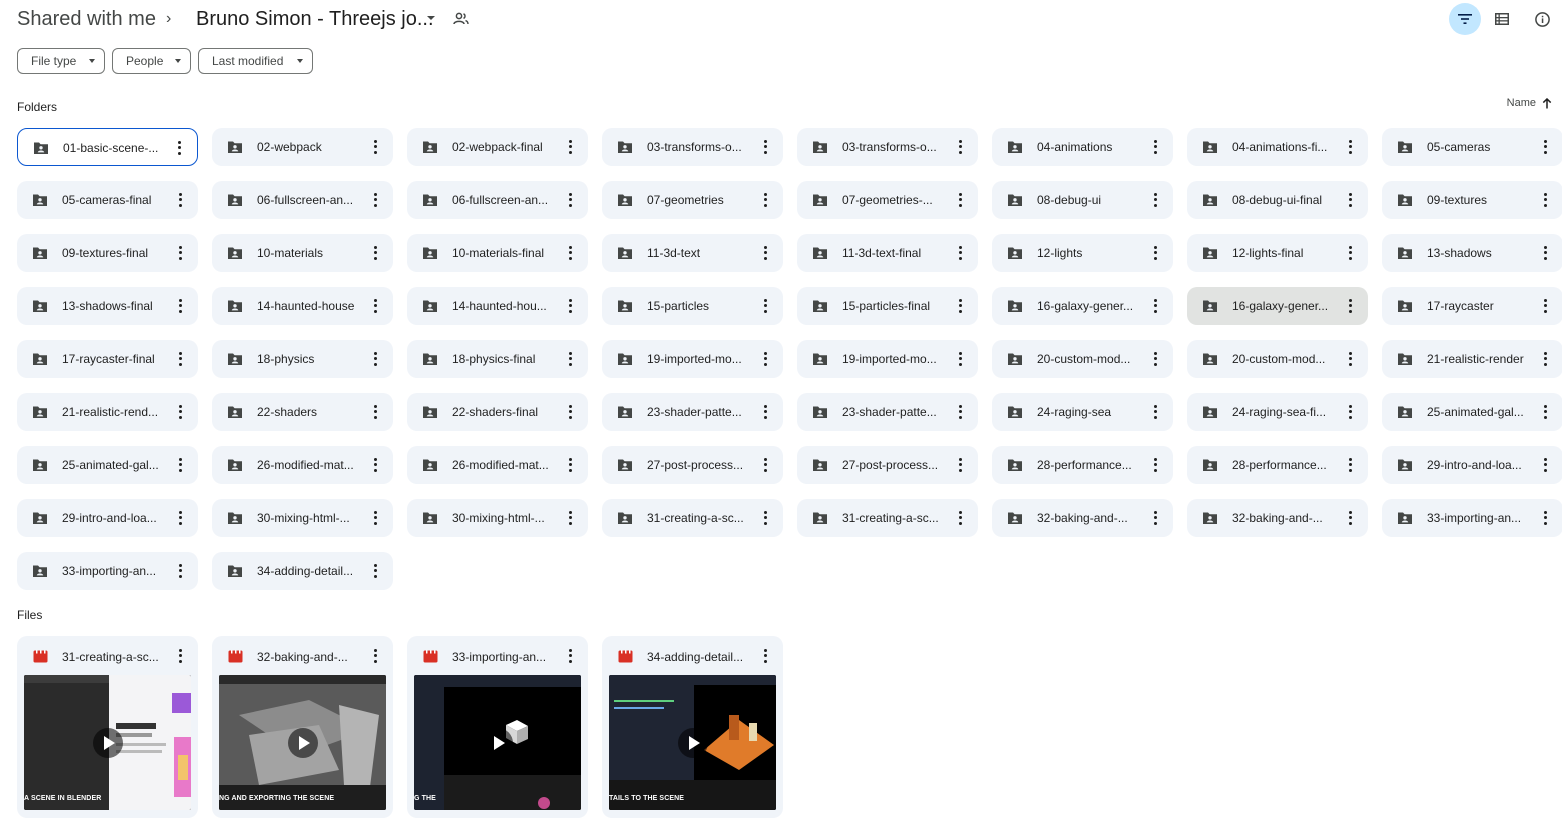  Describe the element at coordinates (107, 200) in the screenshot. I see `folder-card: 05-cameras-final` at that location.